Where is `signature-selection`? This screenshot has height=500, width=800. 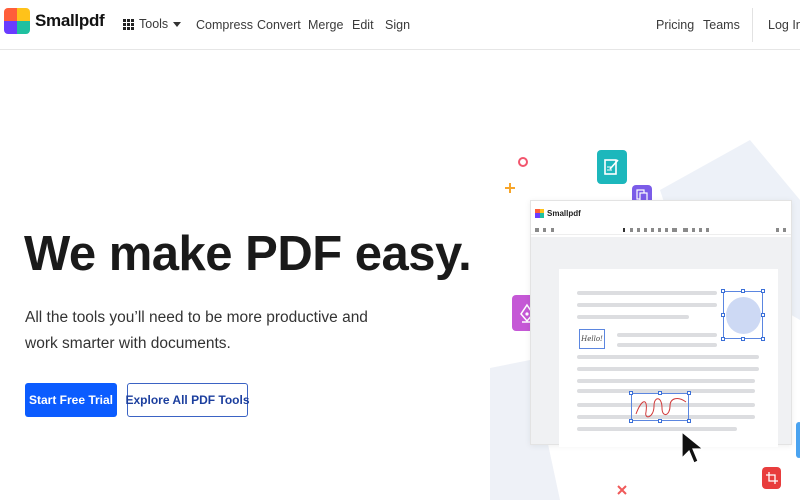 signature-selection is located at coordinates (660, 407).